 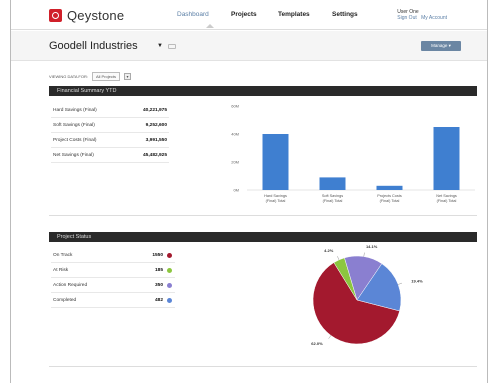 What do you see at coordinates (96, 15) in the screenshot?
I see `app-name: Qeystone` at bounding box center [96, 15].